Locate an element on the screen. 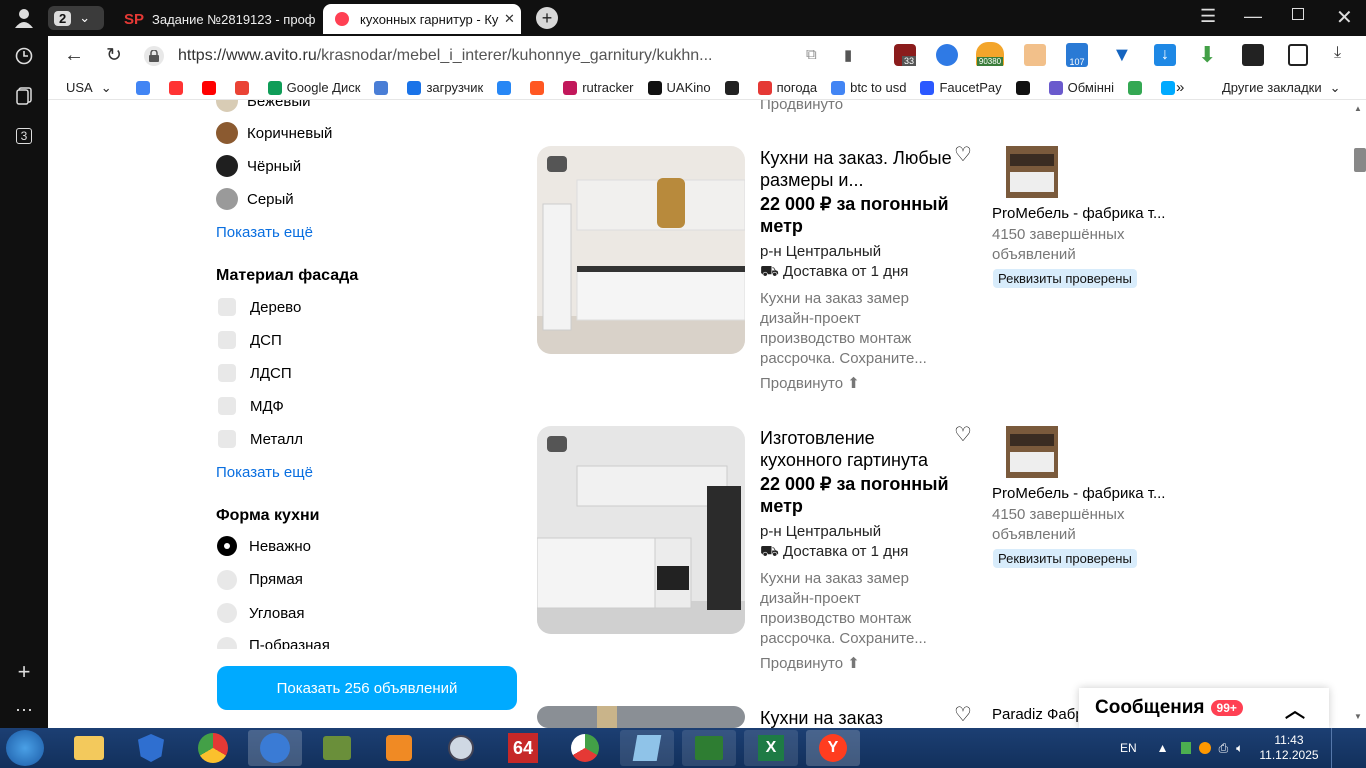  new-tab-button: + is located at coordinates (547, 18).